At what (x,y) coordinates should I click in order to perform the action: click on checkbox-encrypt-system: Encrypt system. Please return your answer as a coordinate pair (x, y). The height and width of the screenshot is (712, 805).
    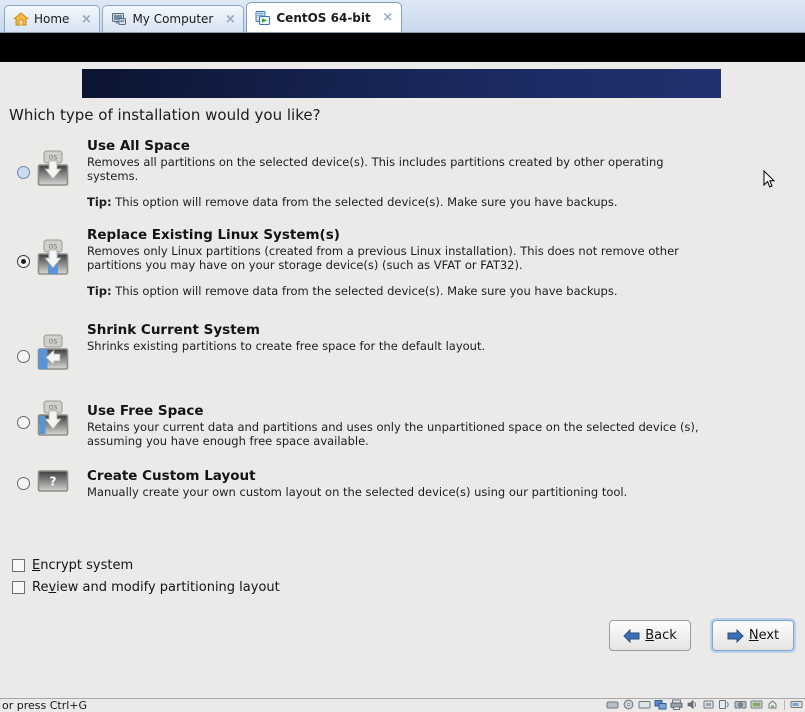
    Looking at the image, I should click on (72, 565).